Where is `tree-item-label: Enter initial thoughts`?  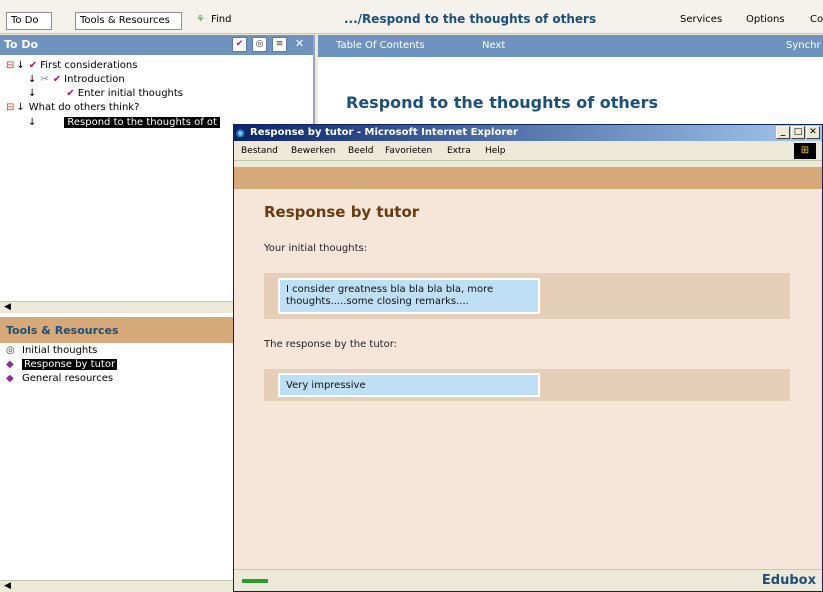
tree-item-label: Enter initial thoughts is located at coordinates (130, 93).